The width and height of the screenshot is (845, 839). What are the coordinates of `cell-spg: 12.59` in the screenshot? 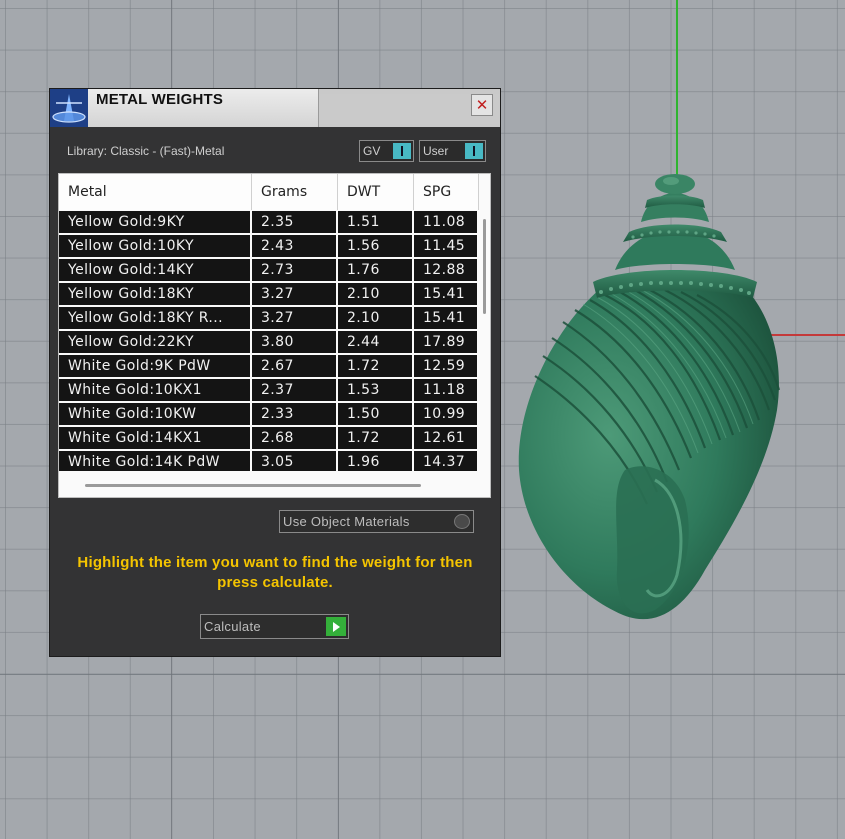 It's located at (446, 366).